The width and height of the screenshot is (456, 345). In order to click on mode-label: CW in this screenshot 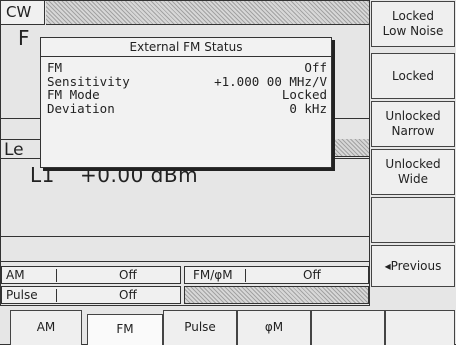, I will do `click(19, 12)`.